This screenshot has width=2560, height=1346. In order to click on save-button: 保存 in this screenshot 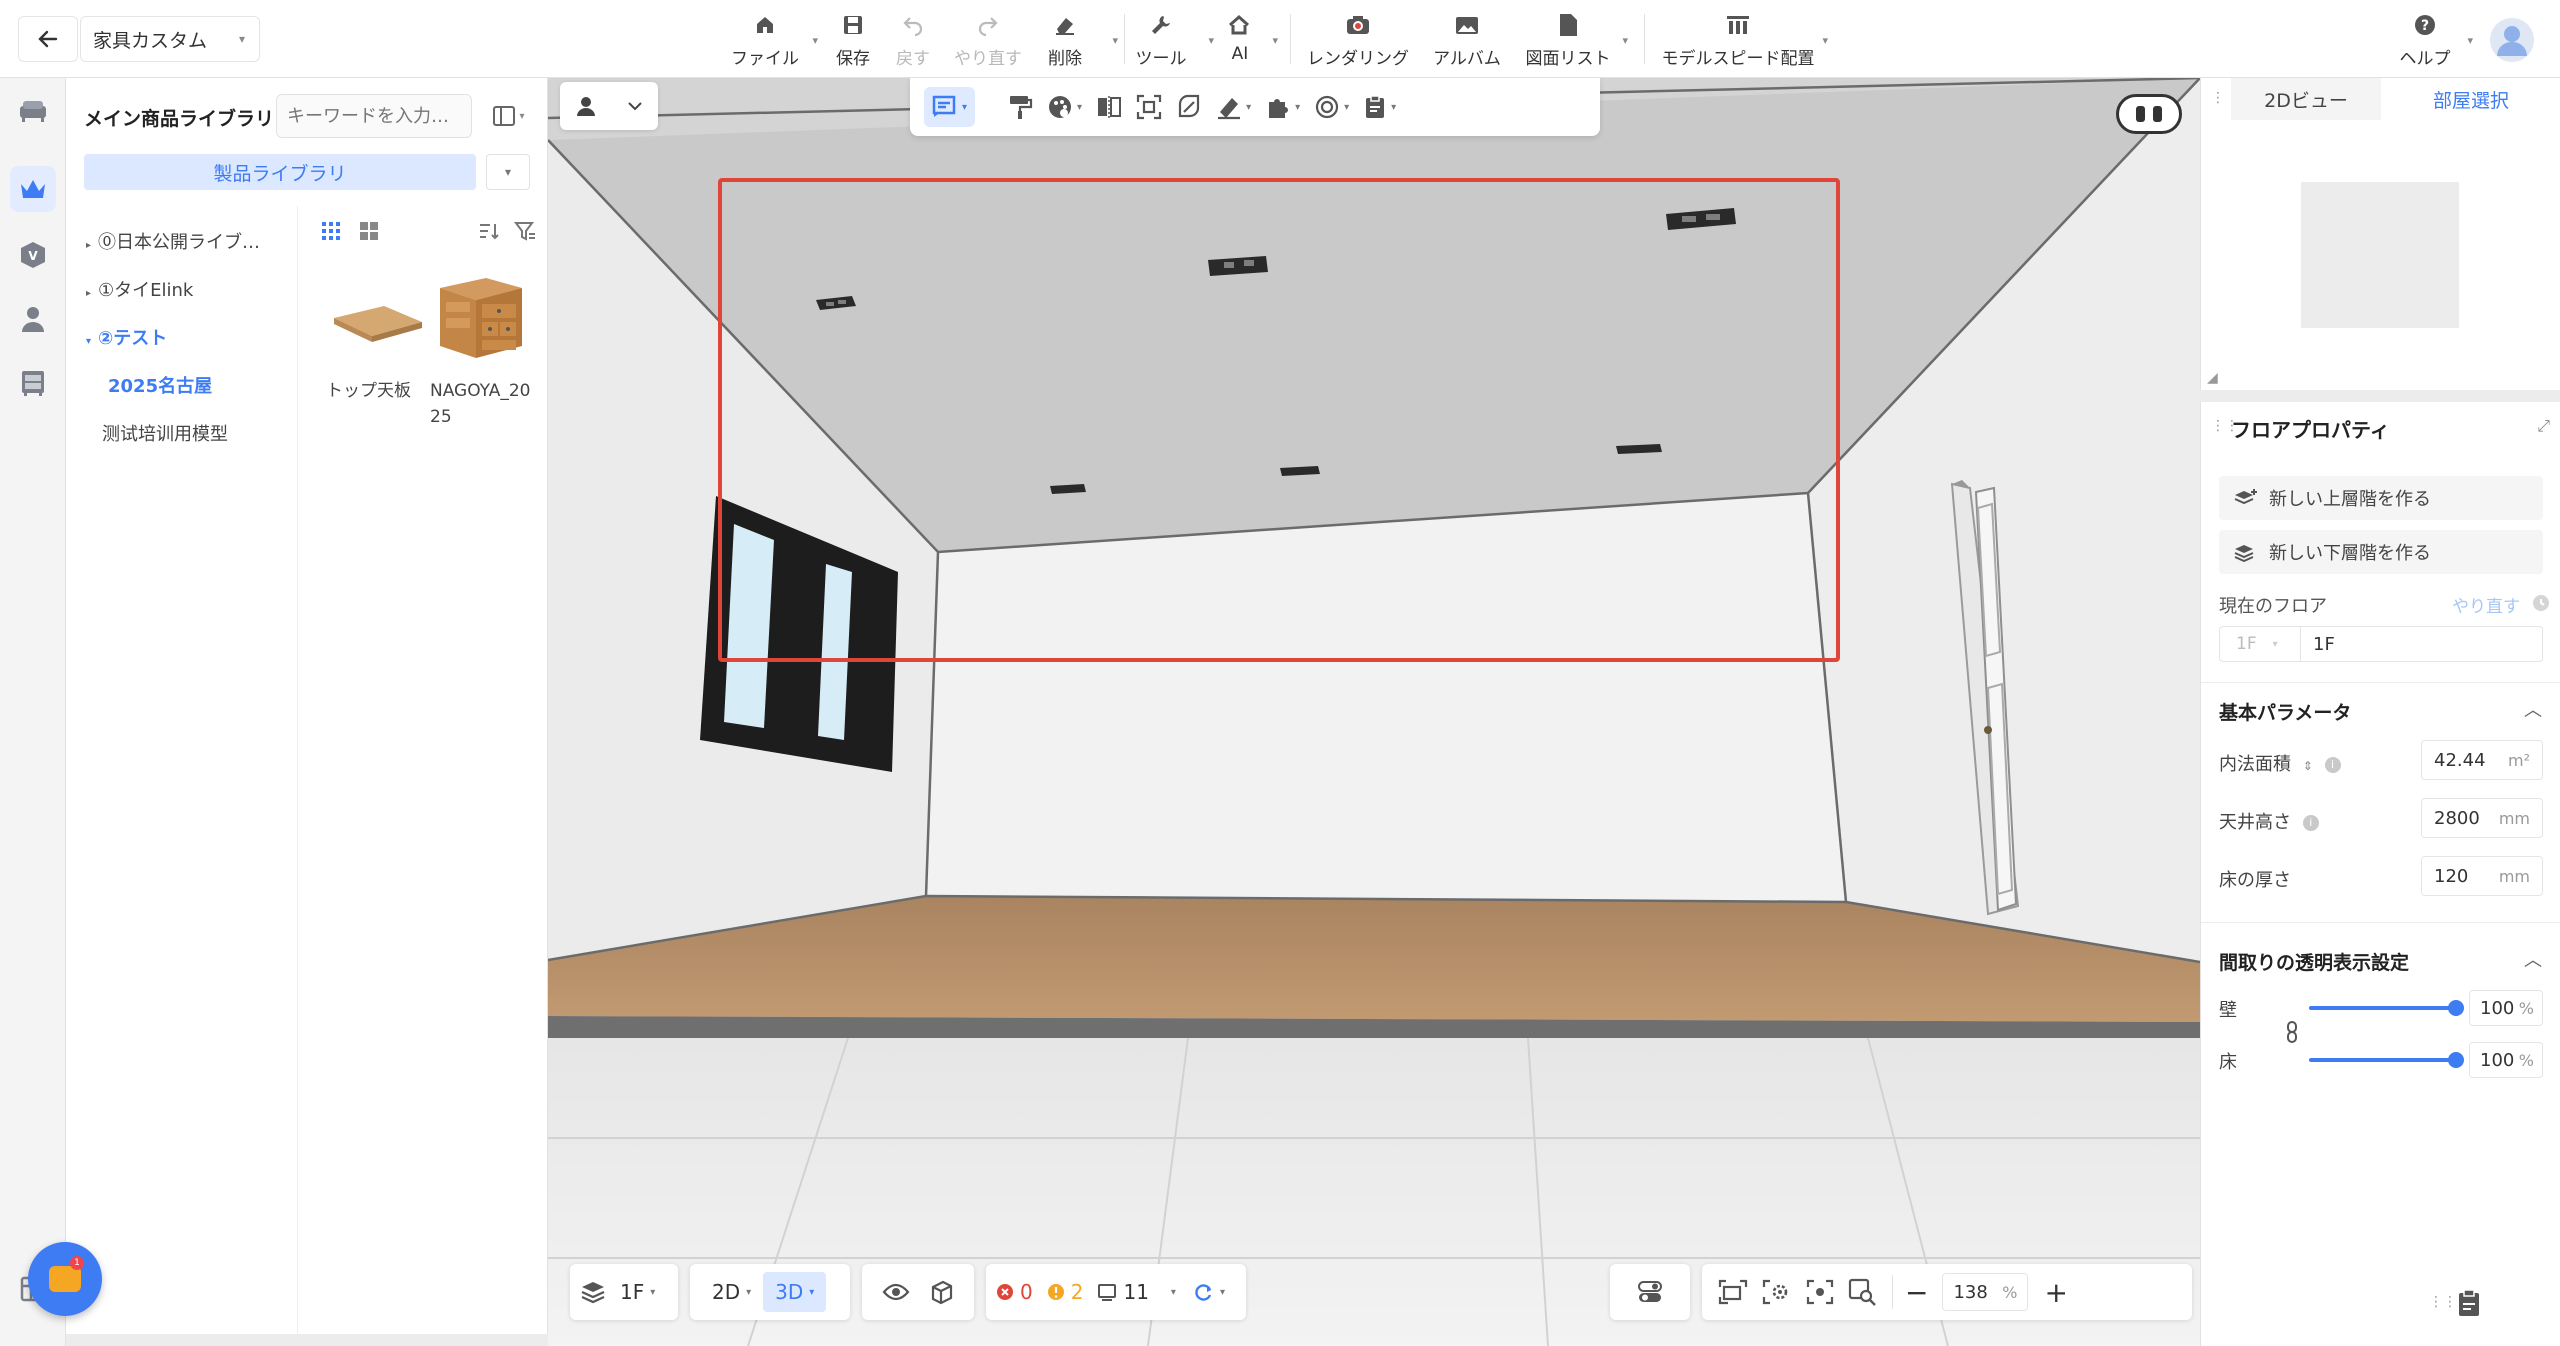, I will do `click(853, 39)`.